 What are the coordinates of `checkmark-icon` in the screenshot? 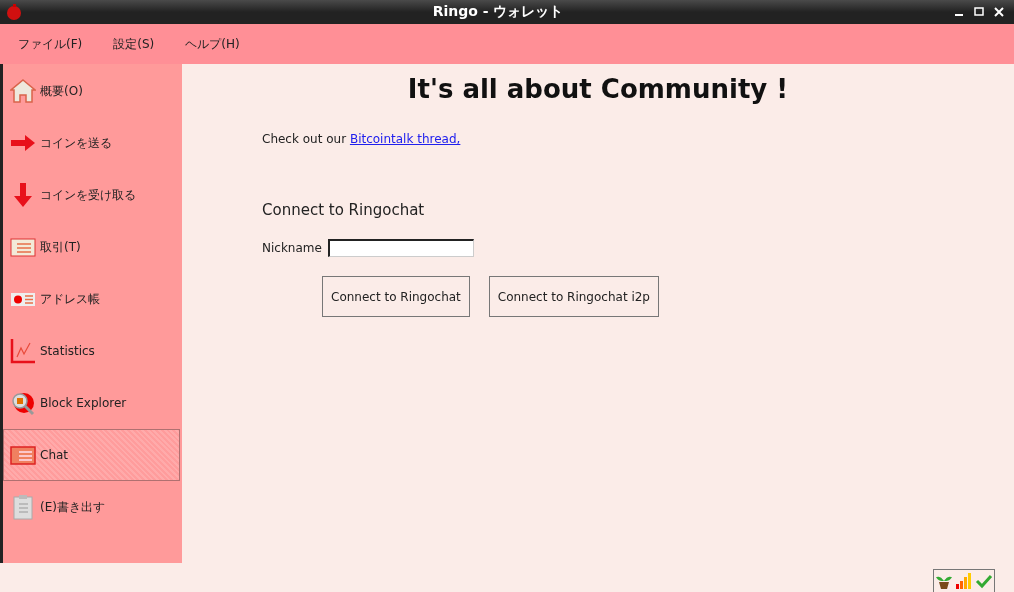 It's located at (984, 581).